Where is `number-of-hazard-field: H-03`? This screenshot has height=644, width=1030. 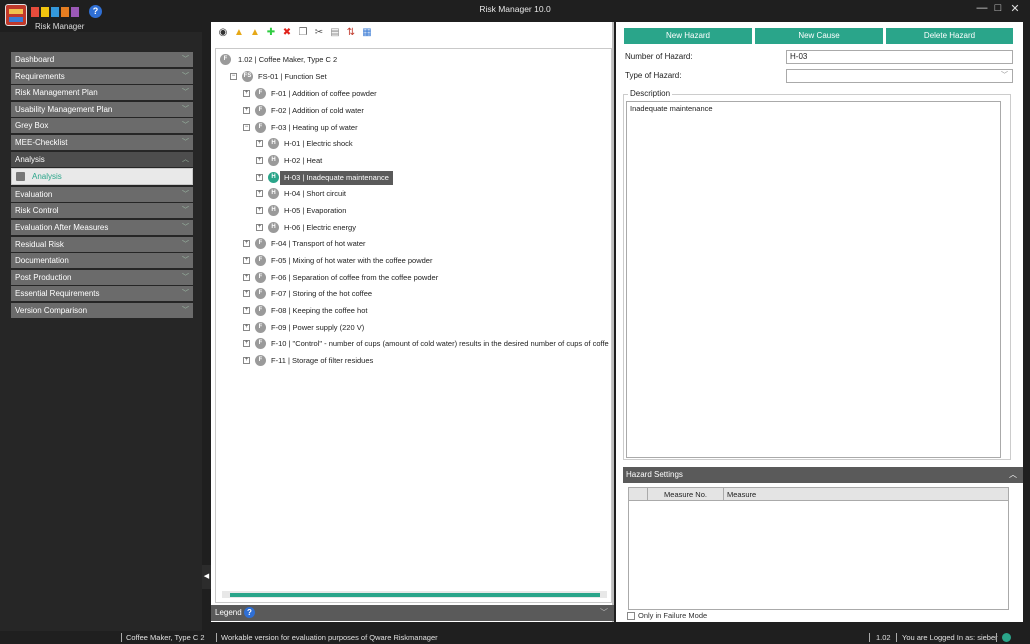 number-of-hazard-field: H-03 is located at coordinates (899, 57).